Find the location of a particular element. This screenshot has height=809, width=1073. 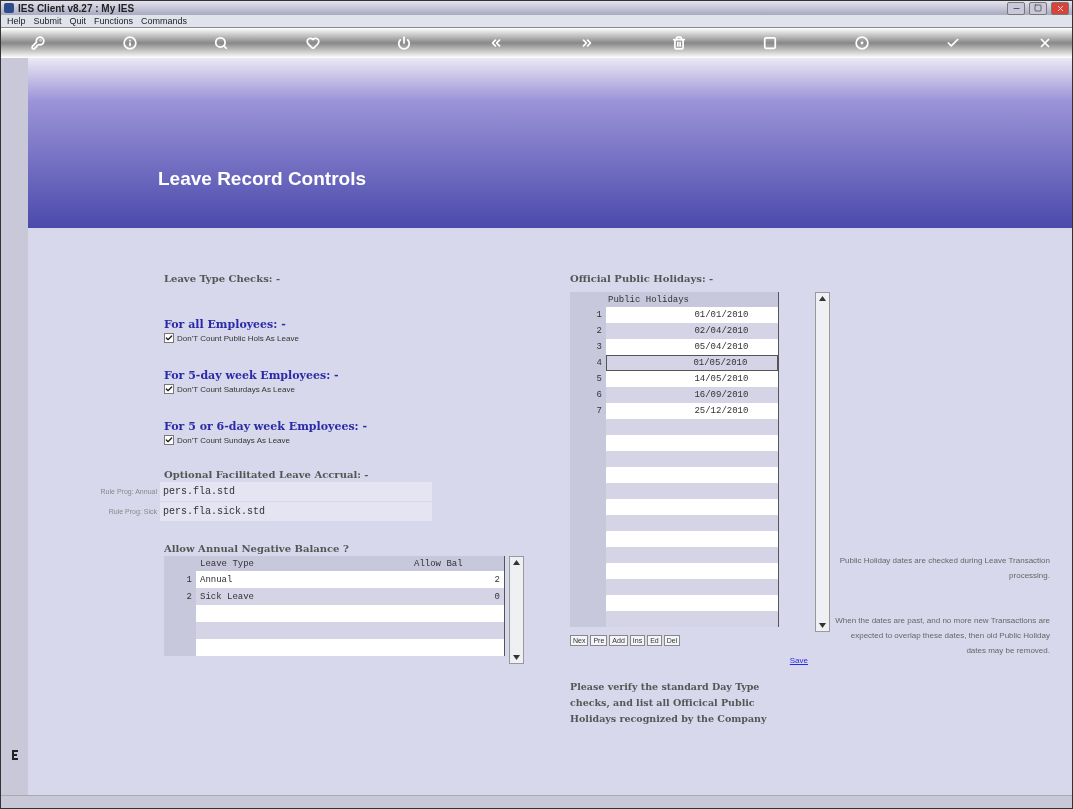

input-field: pers.fla.sick.std is located at coordinates (296, 511).